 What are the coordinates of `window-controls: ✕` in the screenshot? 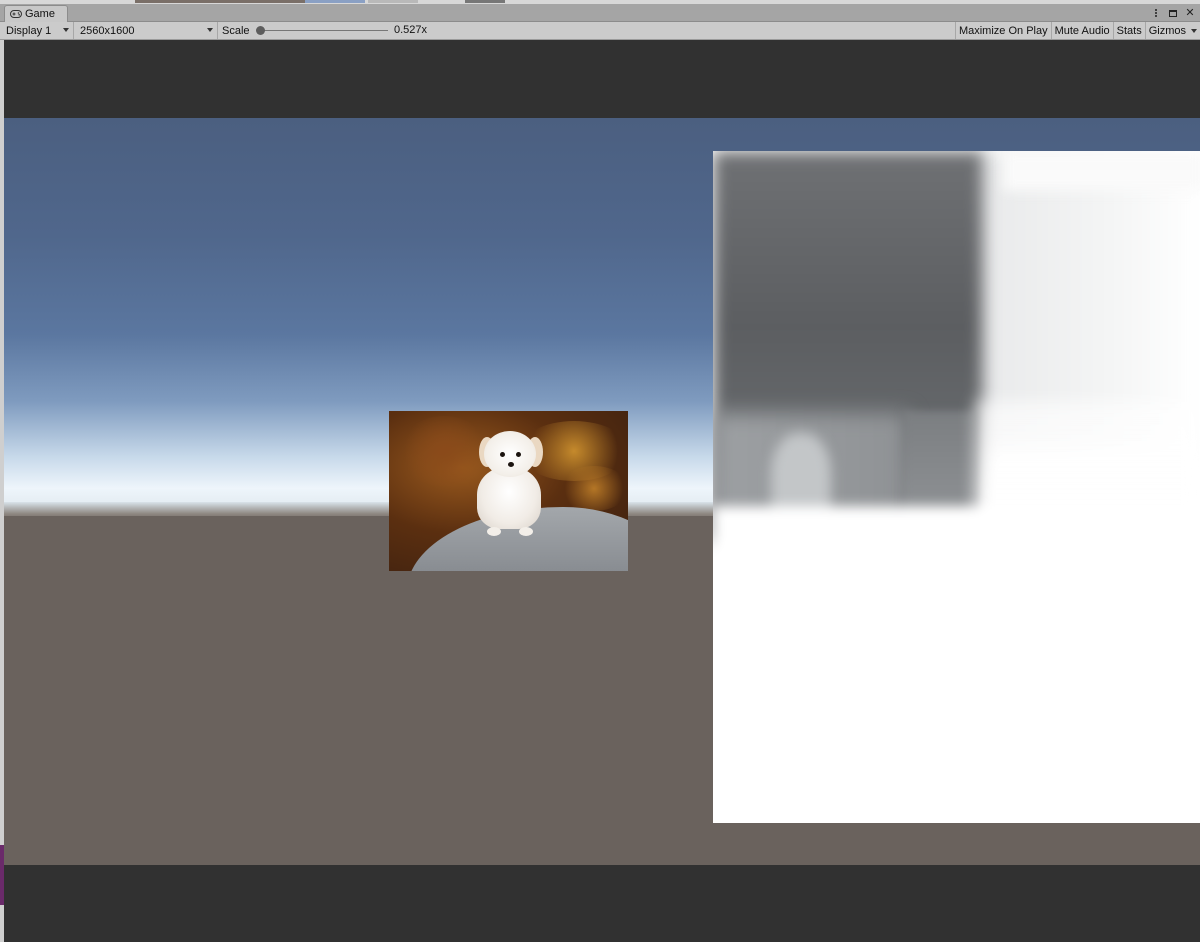 It's located at (1173, 13).